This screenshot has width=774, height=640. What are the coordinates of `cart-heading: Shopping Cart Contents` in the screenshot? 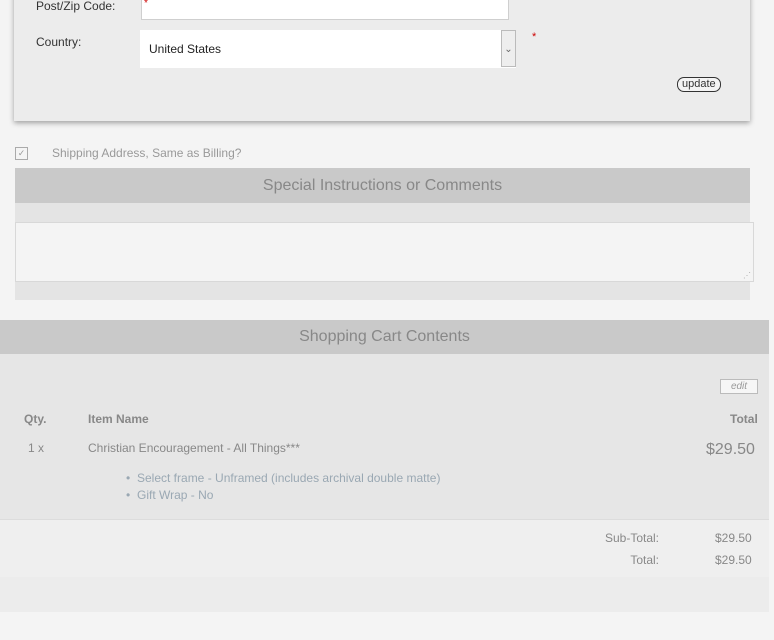 It's located at (384, 337).